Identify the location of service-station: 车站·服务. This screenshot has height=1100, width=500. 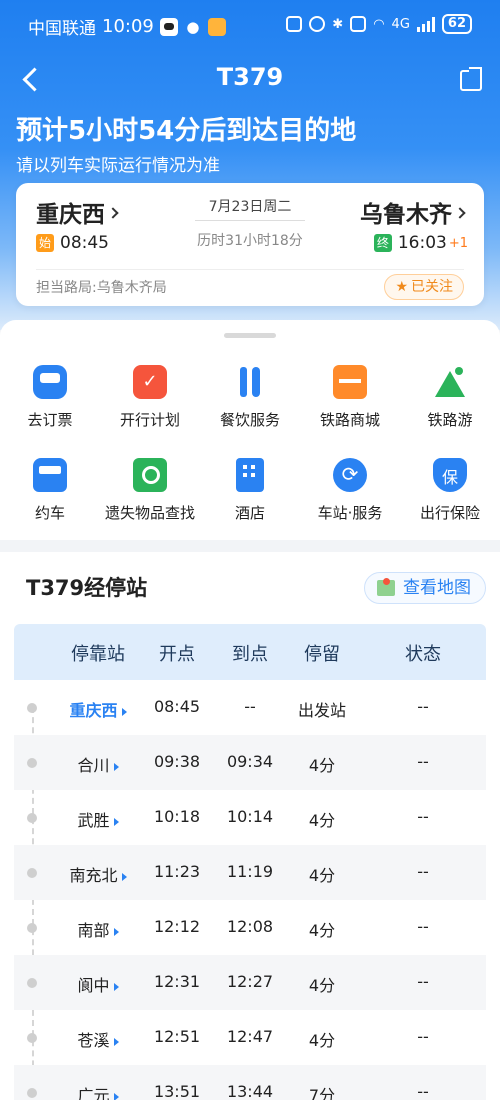
(350, 490).